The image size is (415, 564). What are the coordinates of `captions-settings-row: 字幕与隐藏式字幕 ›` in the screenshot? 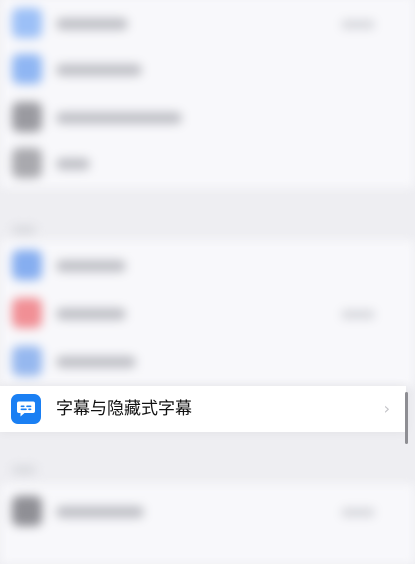 It's located at (203, 409).